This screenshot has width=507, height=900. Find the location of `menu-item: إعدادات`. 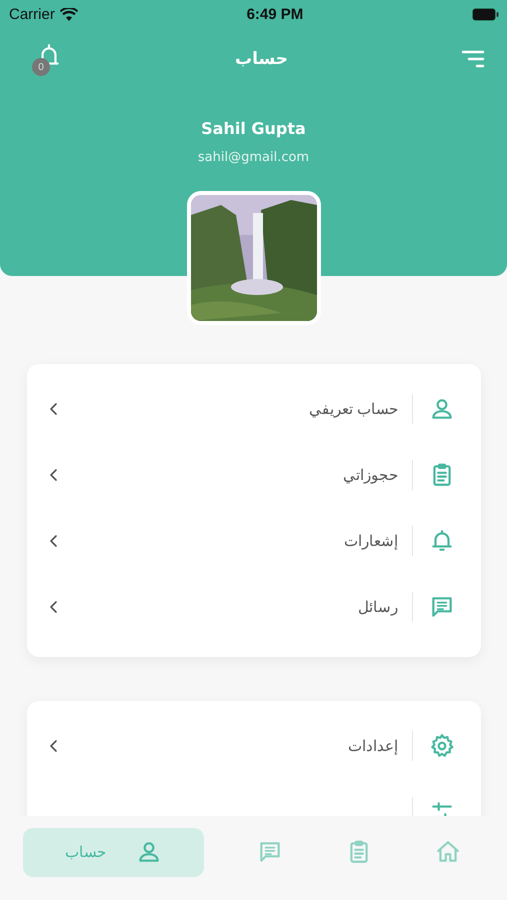

menu-item: إعدادات is located at coordinates (254, 746).